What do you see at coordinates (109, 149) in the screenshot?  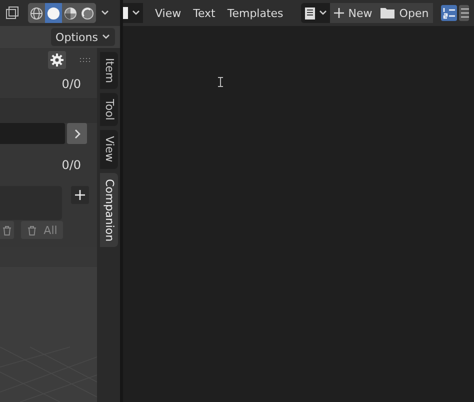 I see `sidebar-tab: View` at bounding box center [109, 149].